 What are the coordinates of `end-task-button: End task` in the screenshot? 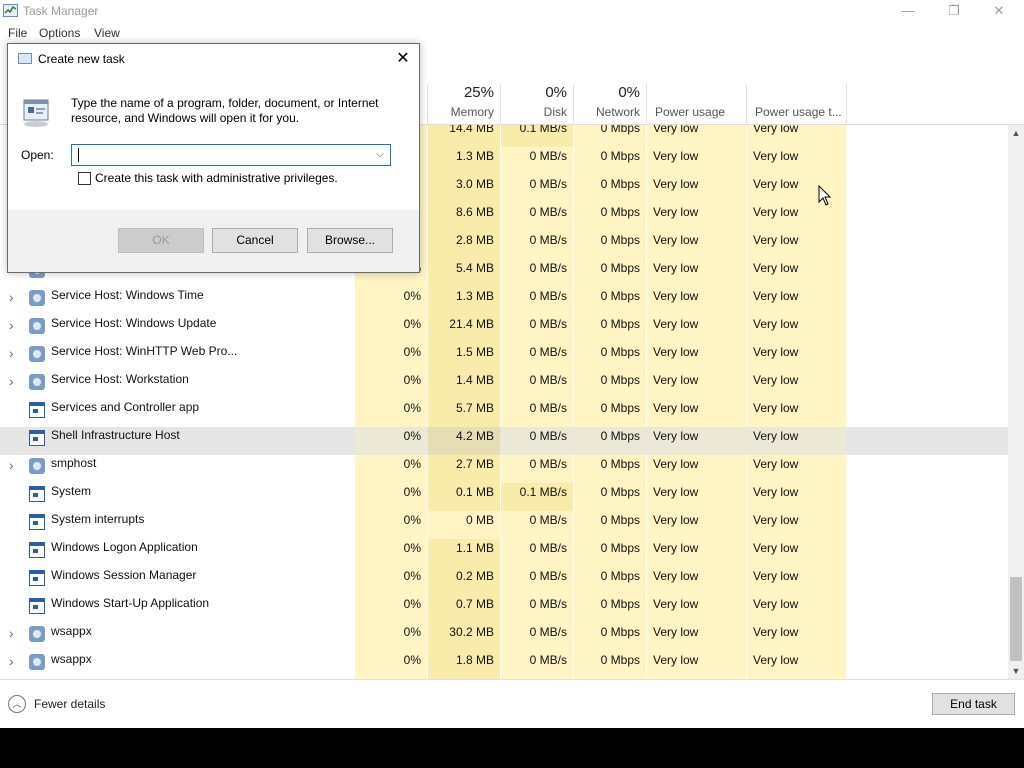 It's located at (973, 704).